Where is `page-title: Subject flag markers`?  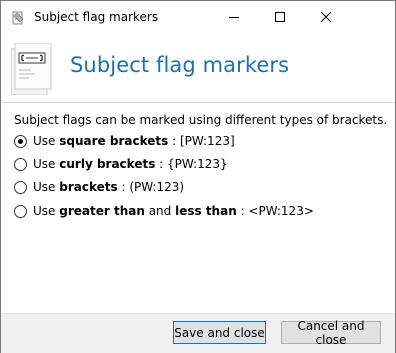
page-title: Subject flag markers is located at coordinates (180, 65).